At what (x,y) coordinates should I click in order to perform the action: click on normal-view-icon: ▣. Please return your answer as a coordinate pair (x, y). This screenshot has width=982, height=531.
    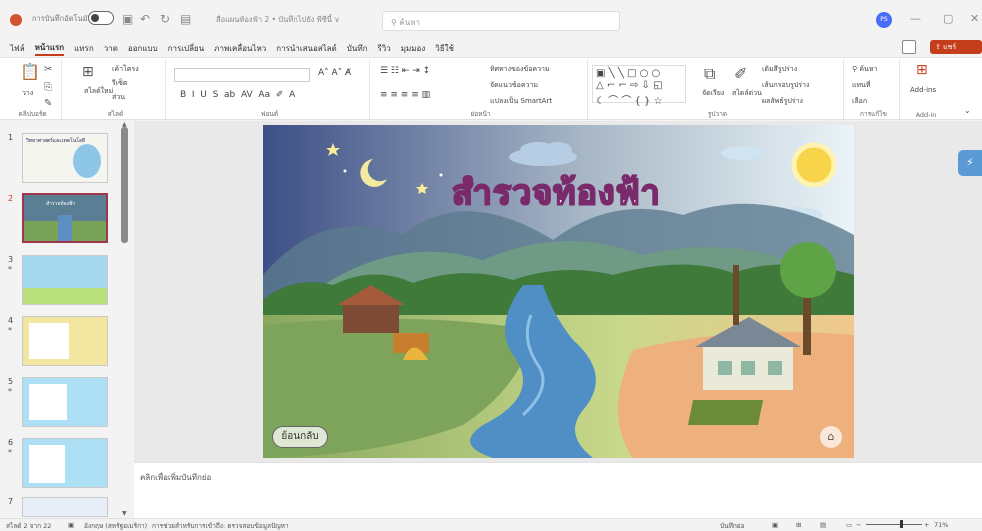
    Looking at the image, I should click on (775, 525).